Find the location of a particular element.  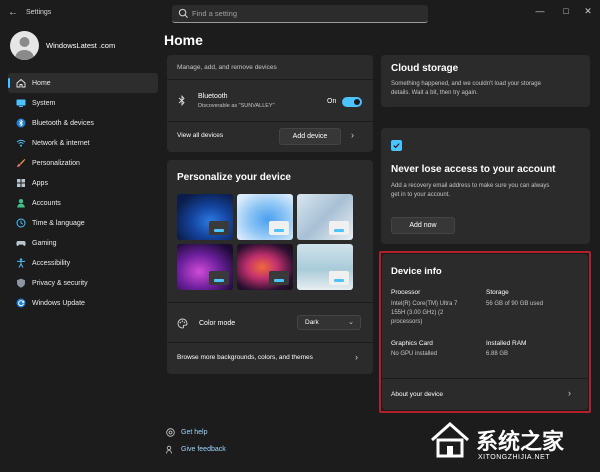

sidebar-item-label: Windows Update is located at coordinates (58, 303).